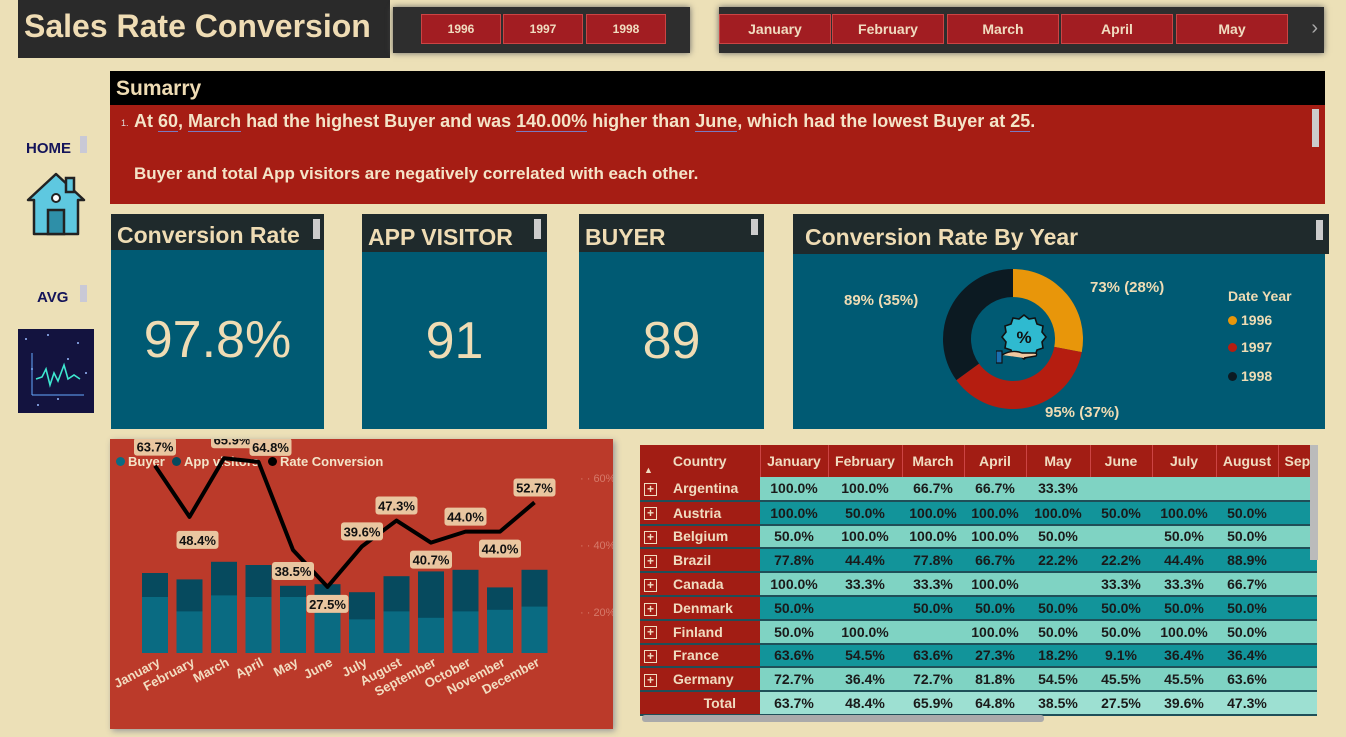 This screenshot has height=737, width=1346. I want to click on donut-legend-1998: 1998, so click(1250, 376).